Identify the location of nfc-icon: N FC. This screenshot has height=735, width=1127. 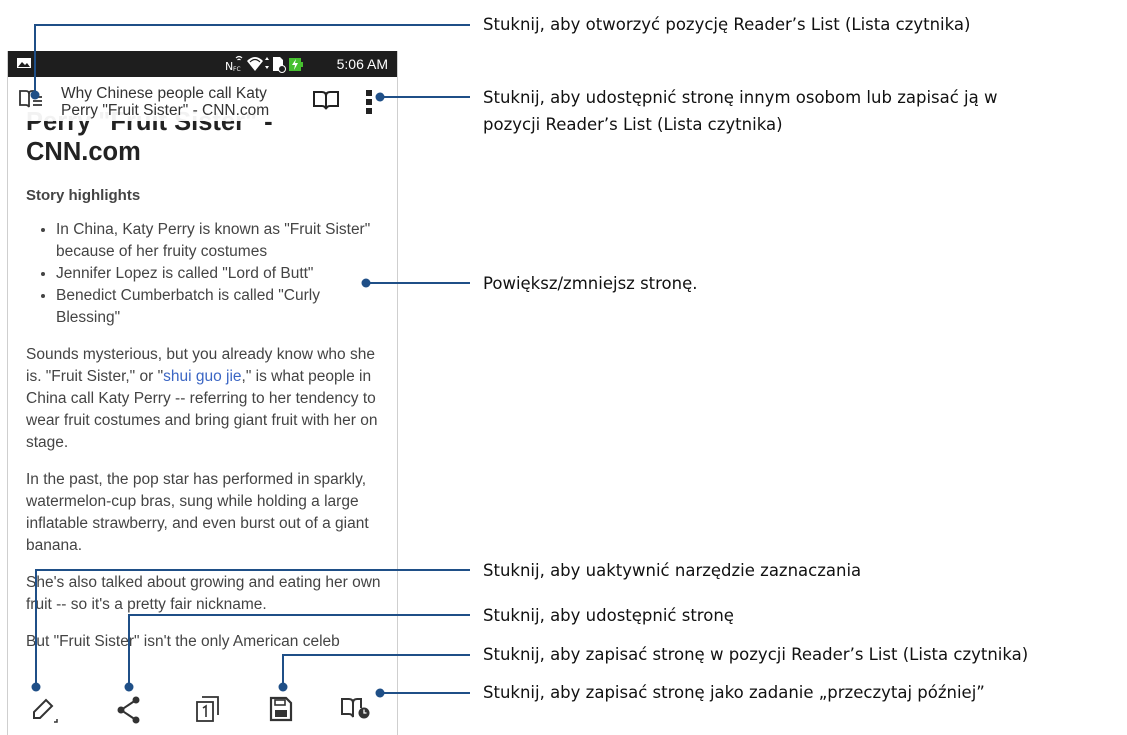
(234, 64).